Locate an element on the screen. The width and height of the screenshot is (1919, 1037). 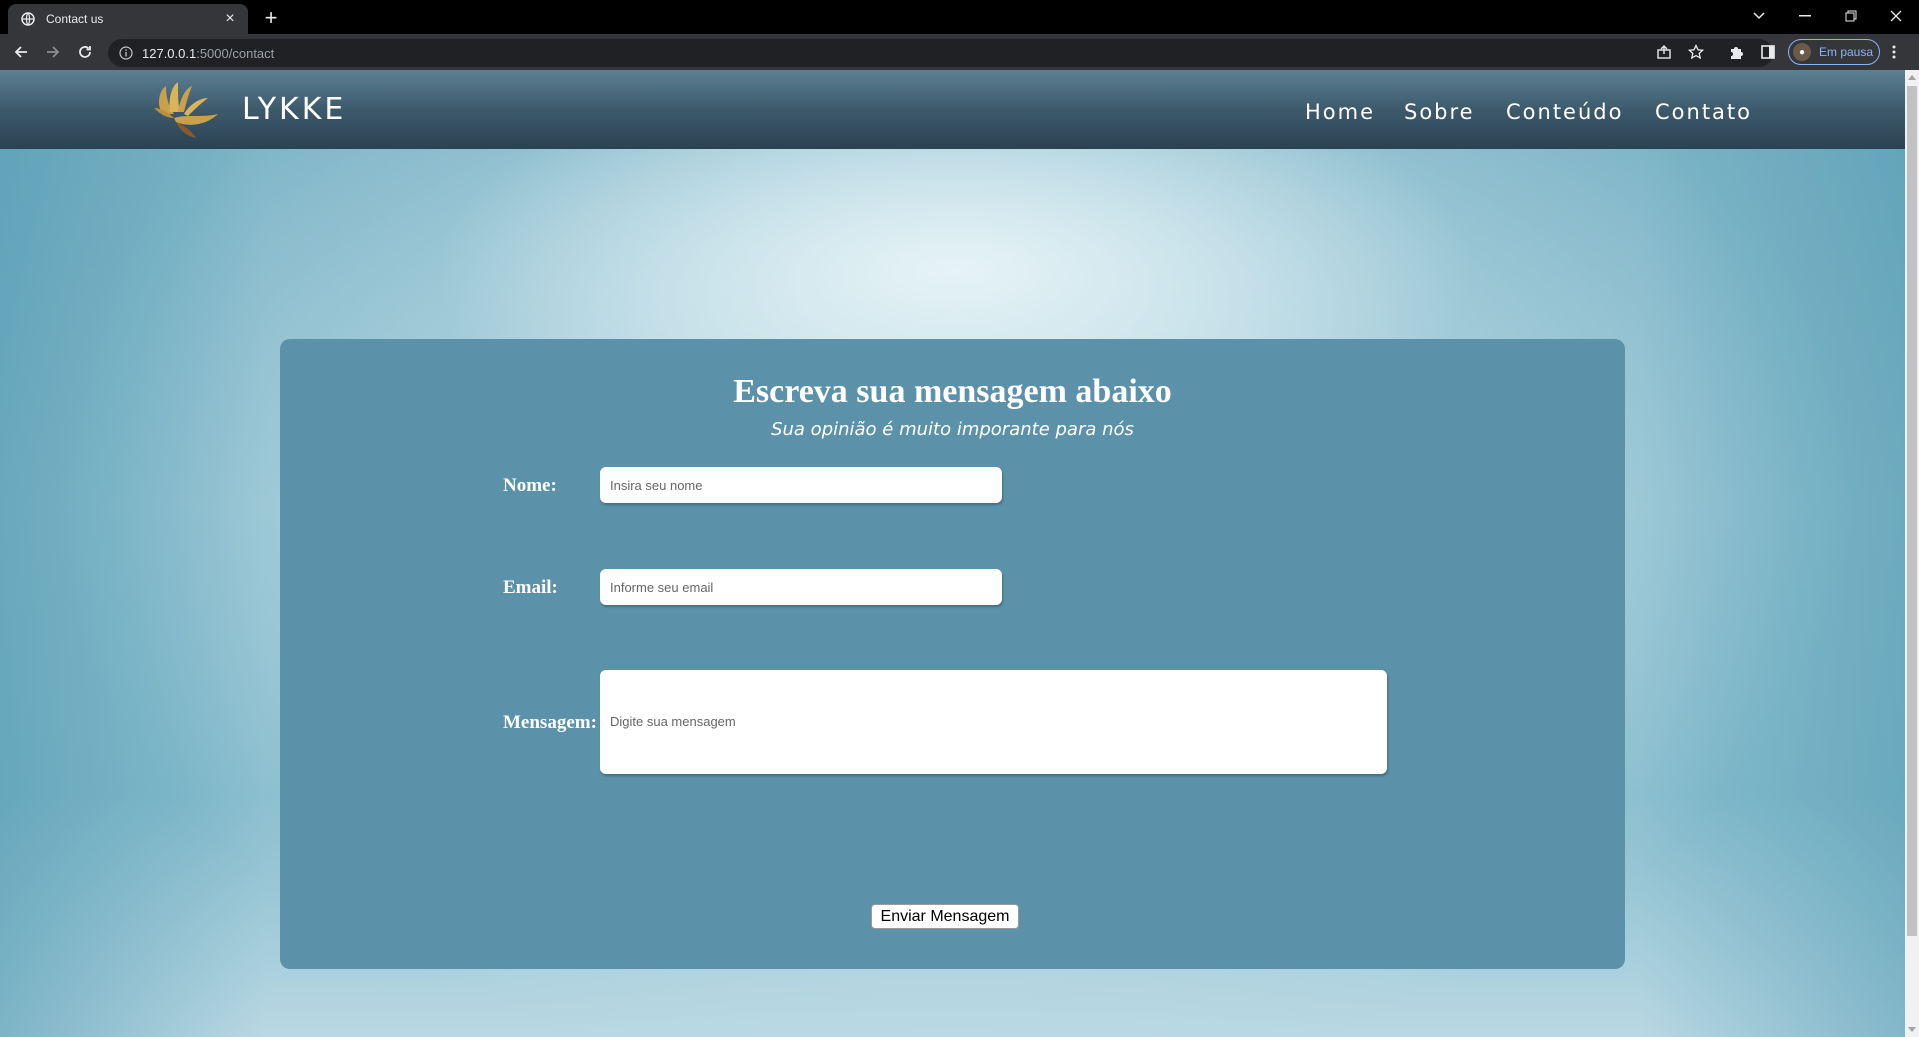
email-label: Email: is located at coordinates (530, 587).